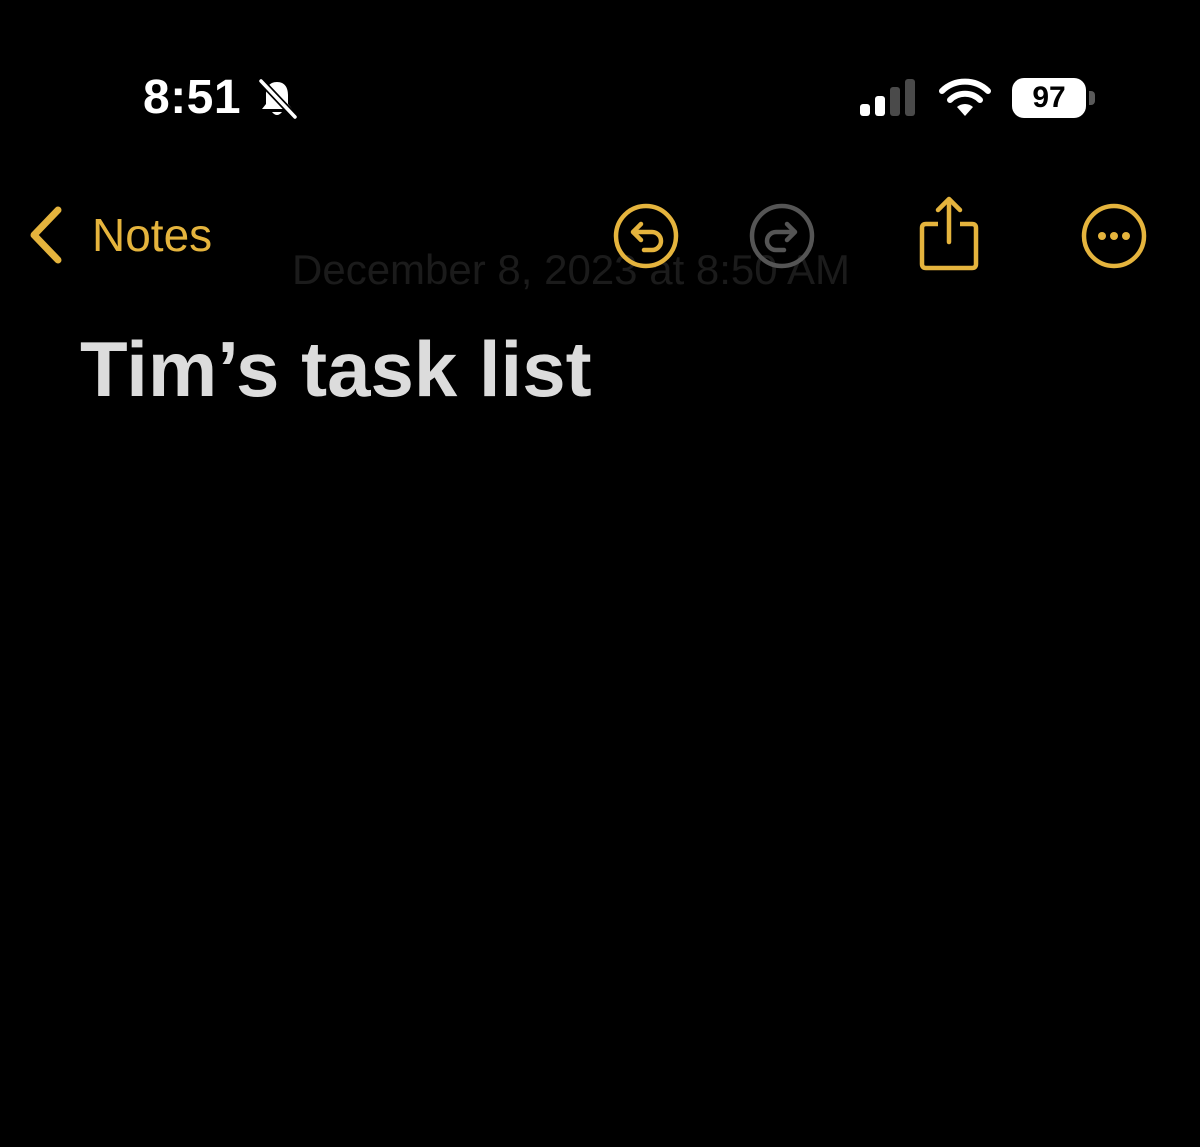  What do you see at coordinates (1049, 98) in the screenshot?
I see `battery-percent: 97` at bounding box center [1049, 98].